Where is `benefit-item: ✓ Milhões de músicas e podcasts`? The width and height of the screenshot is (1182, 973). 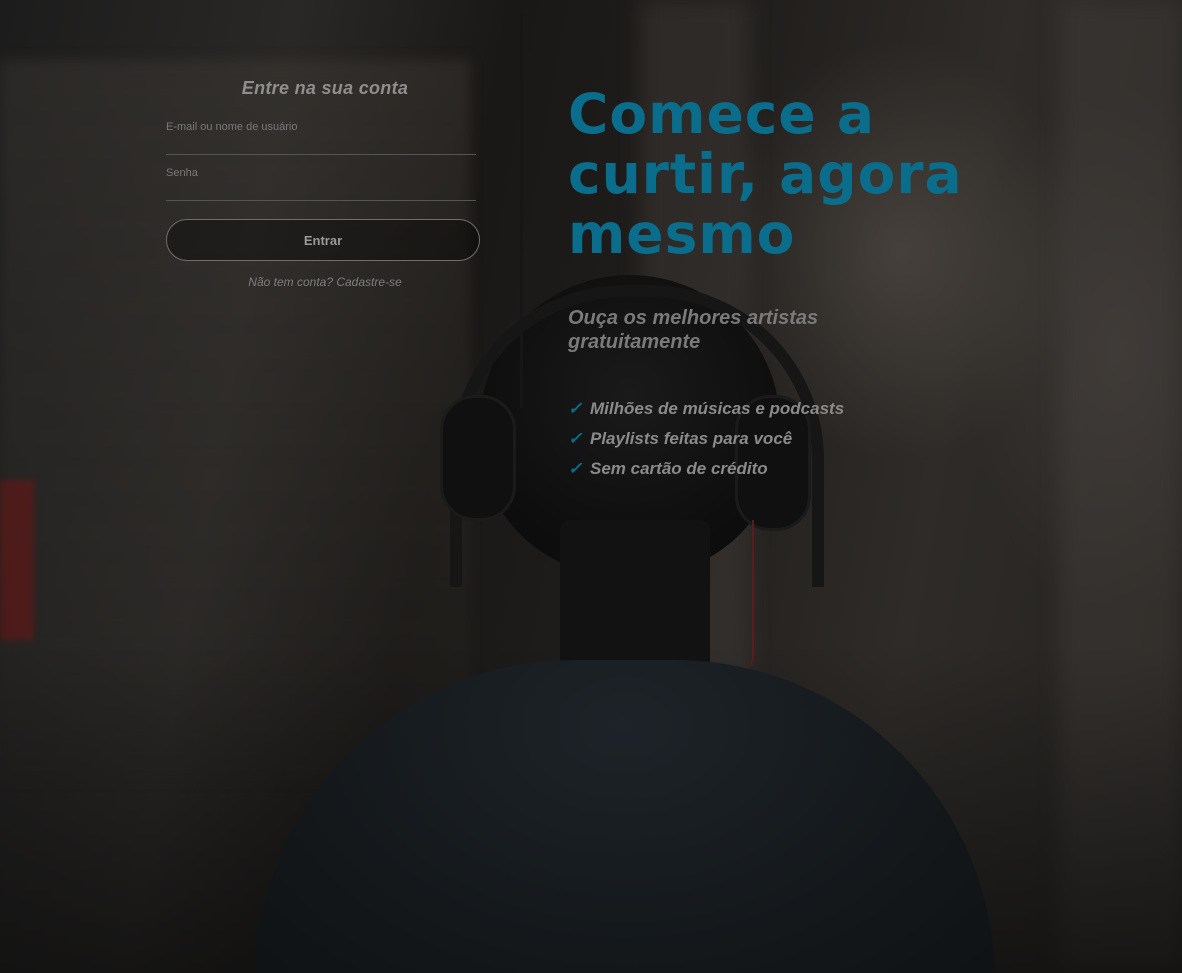 benefit-item: ✓ Milhões de músicas e podcasts is located at coordinates (788, 409).